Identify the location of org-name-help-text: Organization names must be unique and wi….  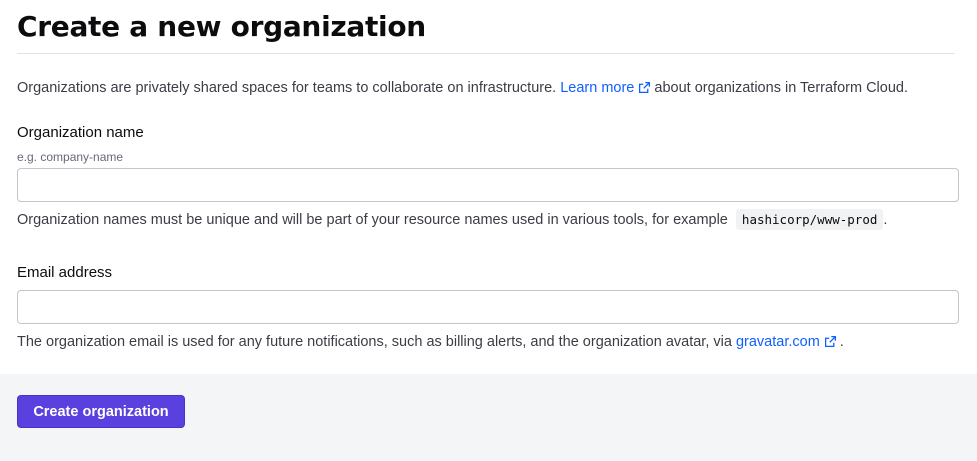
(372, 220).